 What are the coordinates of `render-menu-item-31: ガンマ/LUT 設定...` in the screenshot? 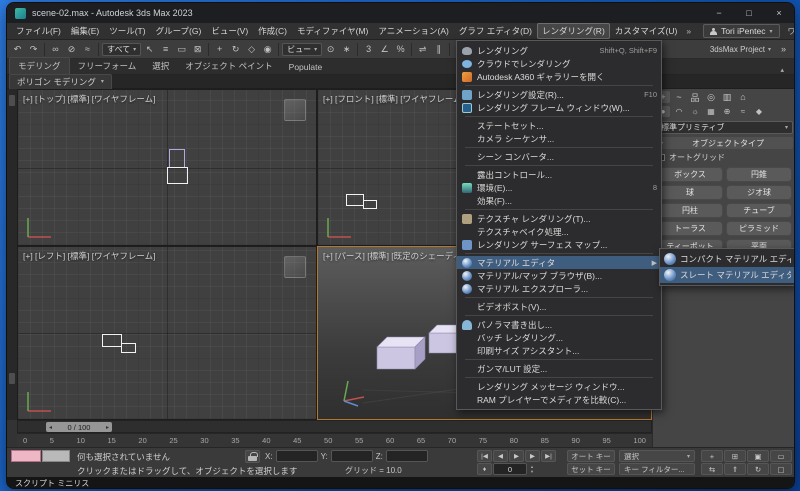 It's located at (559, 368).